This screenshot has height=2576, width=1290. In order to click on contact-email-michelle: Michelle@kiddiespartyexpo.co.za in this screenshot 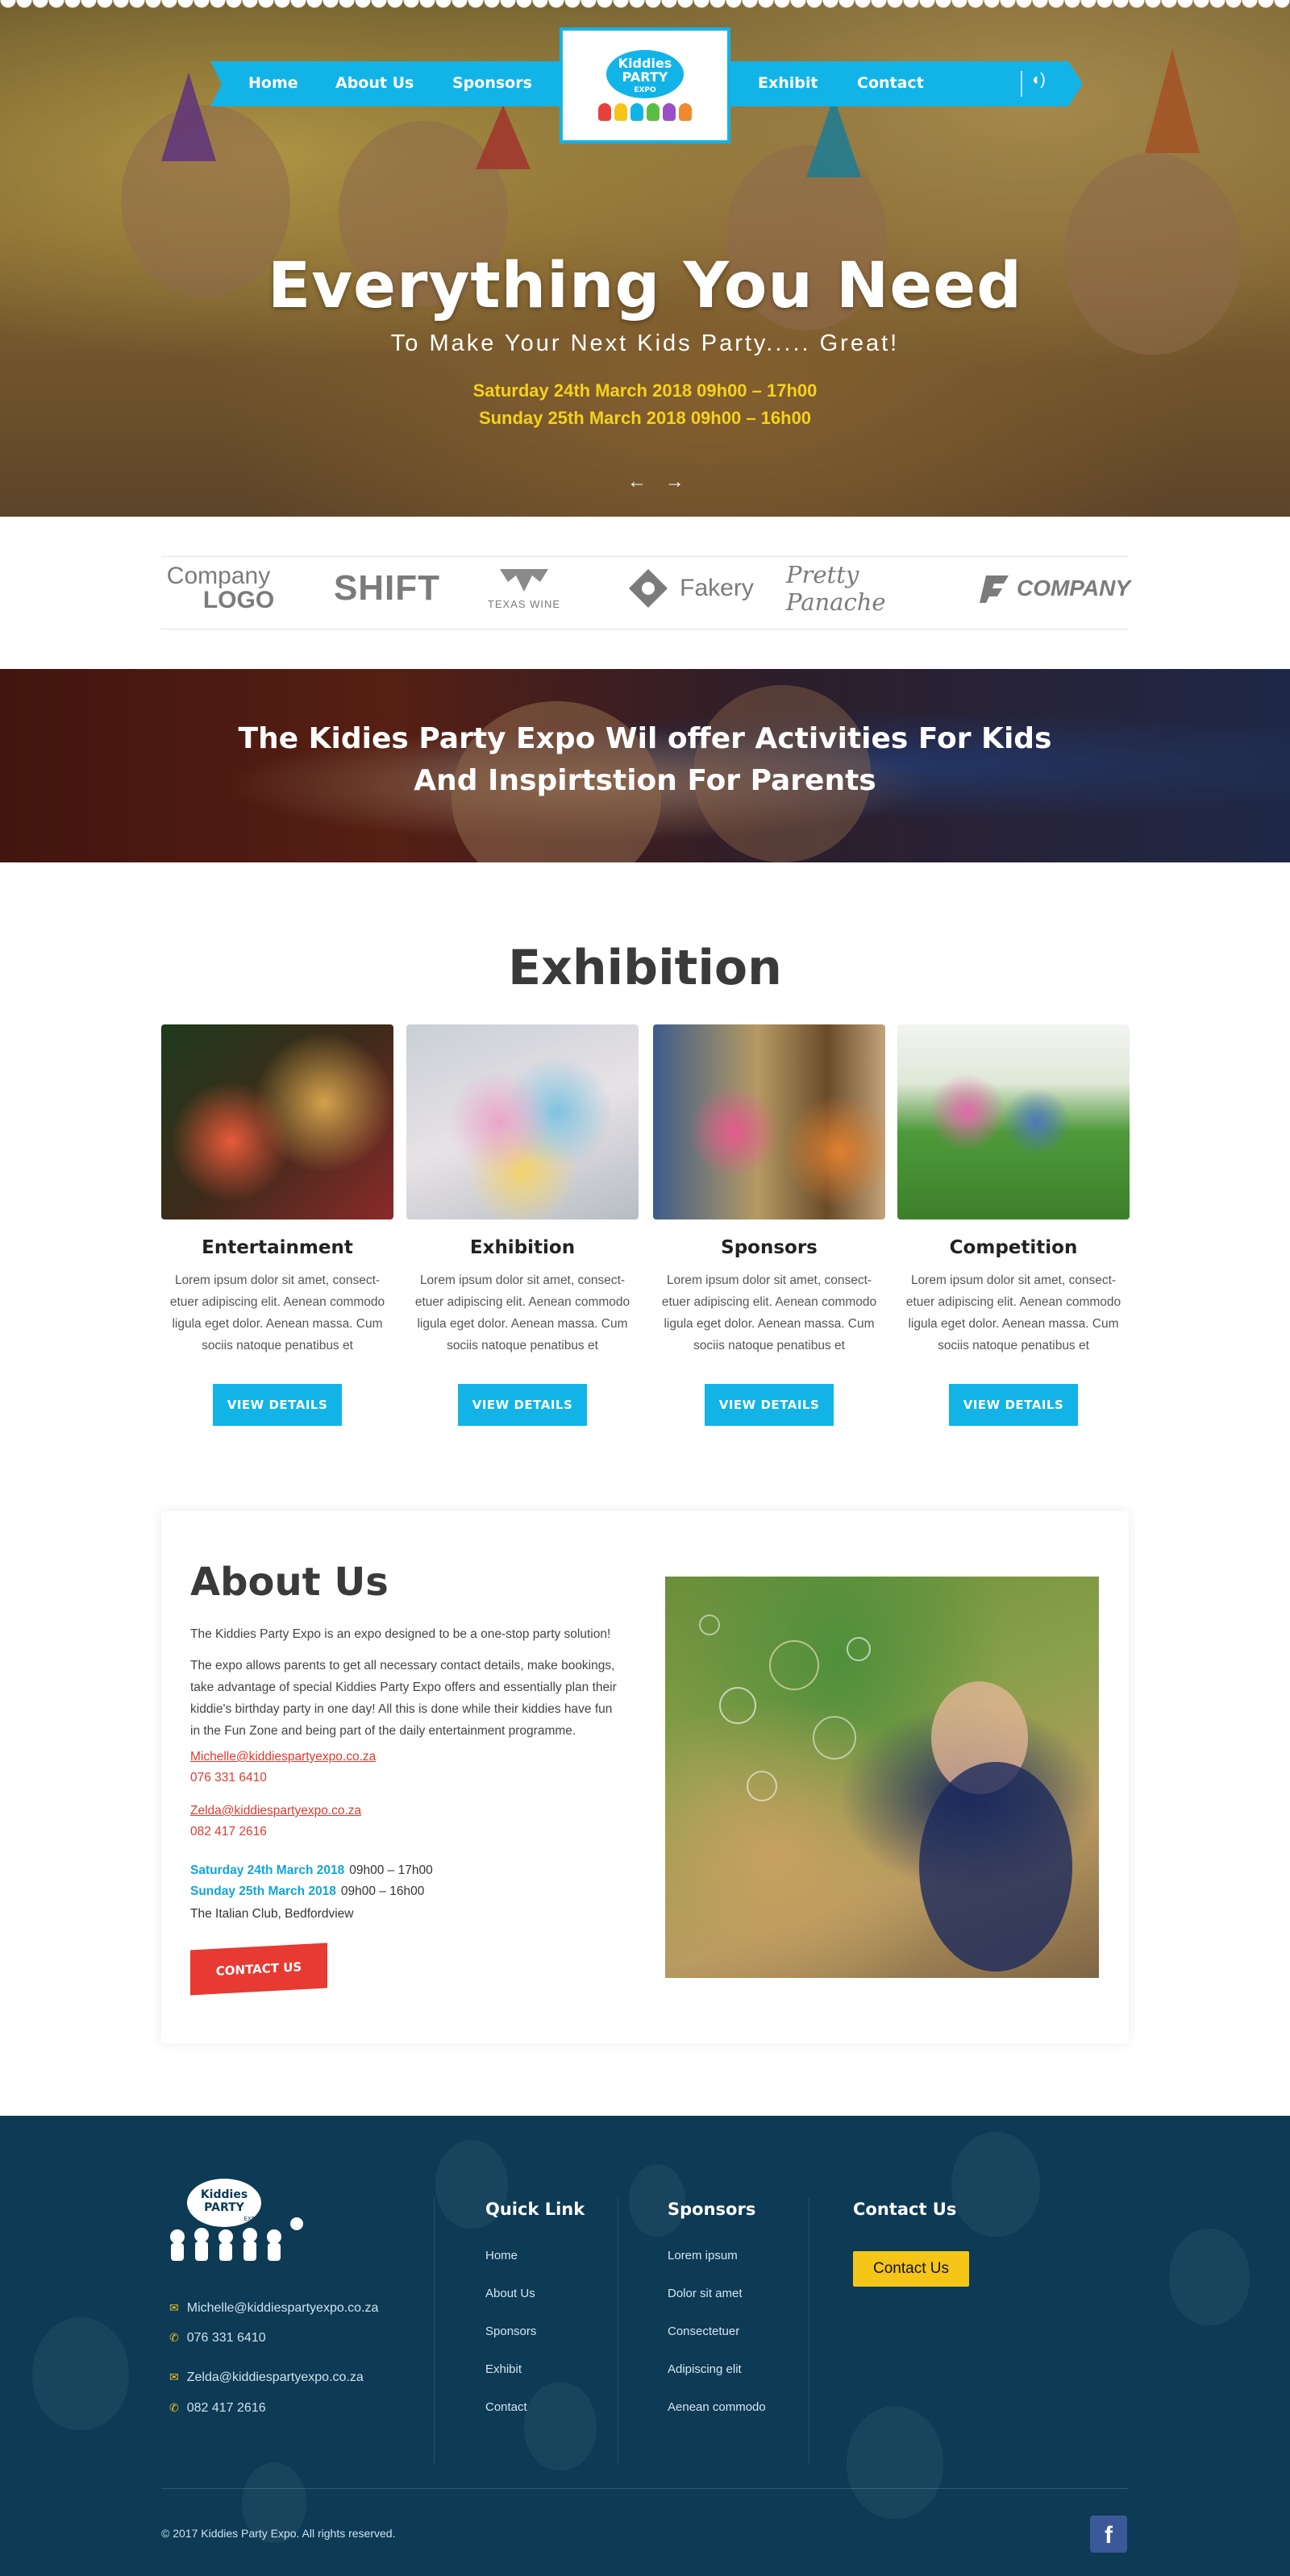, I will do `click(283, 1757)`.